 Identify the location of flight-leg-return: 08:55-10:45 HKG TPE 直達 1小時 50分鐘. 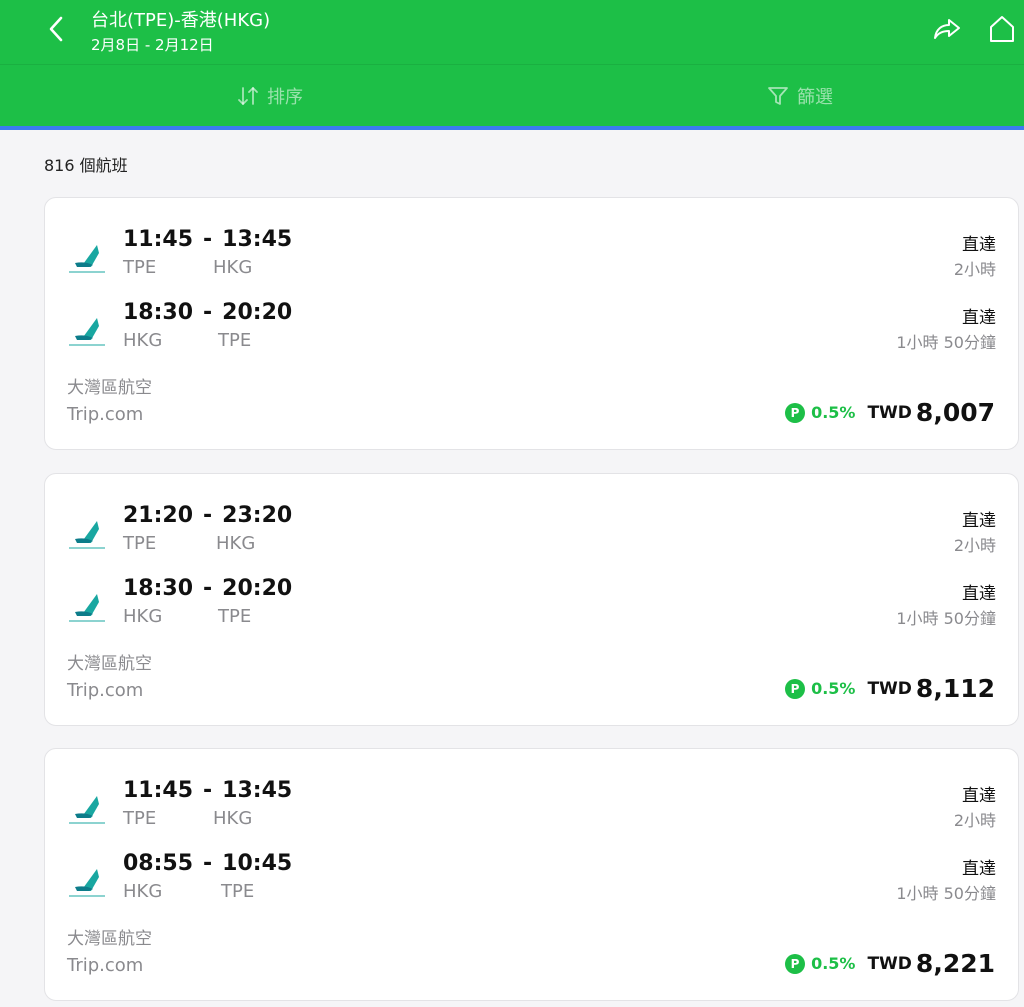
(532, 886).